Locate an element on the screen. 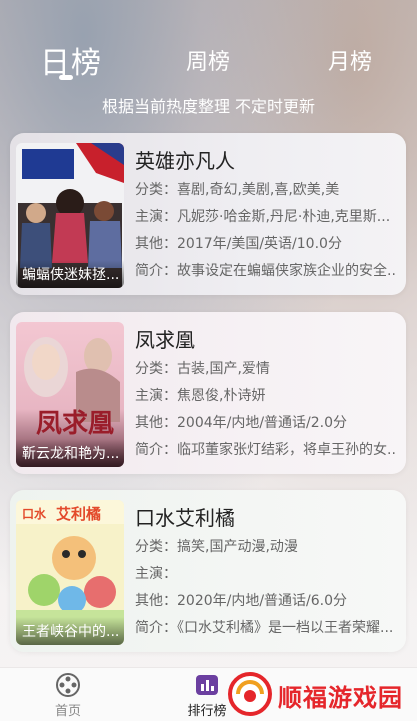  movie-other: 其他：2020年/内地/普通话/6.0分 is located at coordinates (241, 601).